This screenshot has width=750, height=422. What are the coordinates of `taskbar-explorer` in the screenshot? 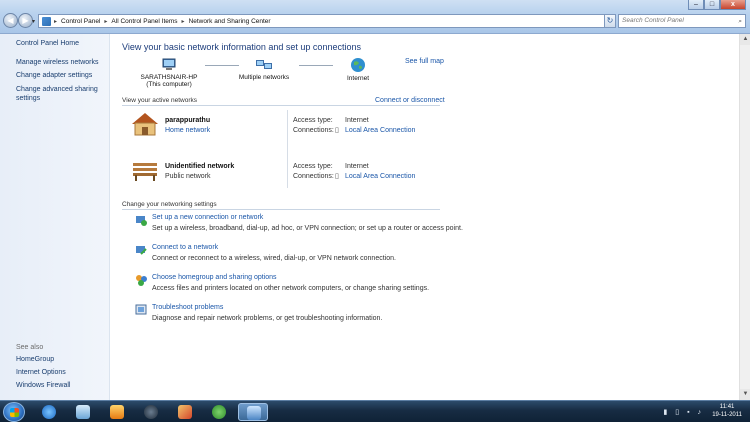 It's located at (83, 412).